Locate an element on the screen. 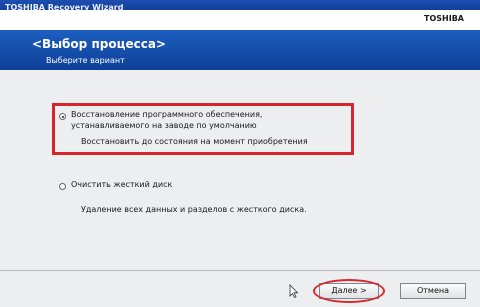 The width and height of the screenshot is (480, 307). brand-bar: TOSHIBA is located at coordinates (240, 20).